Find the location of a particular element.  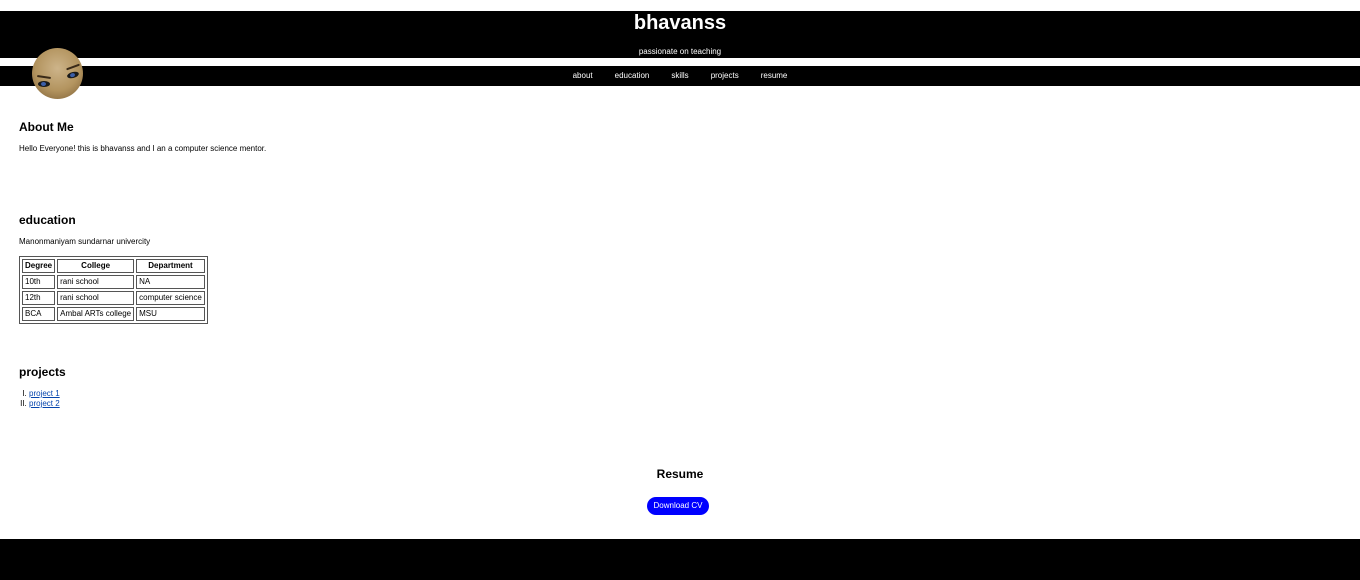

table-cell: BCA is located at coordinates (39, 314).